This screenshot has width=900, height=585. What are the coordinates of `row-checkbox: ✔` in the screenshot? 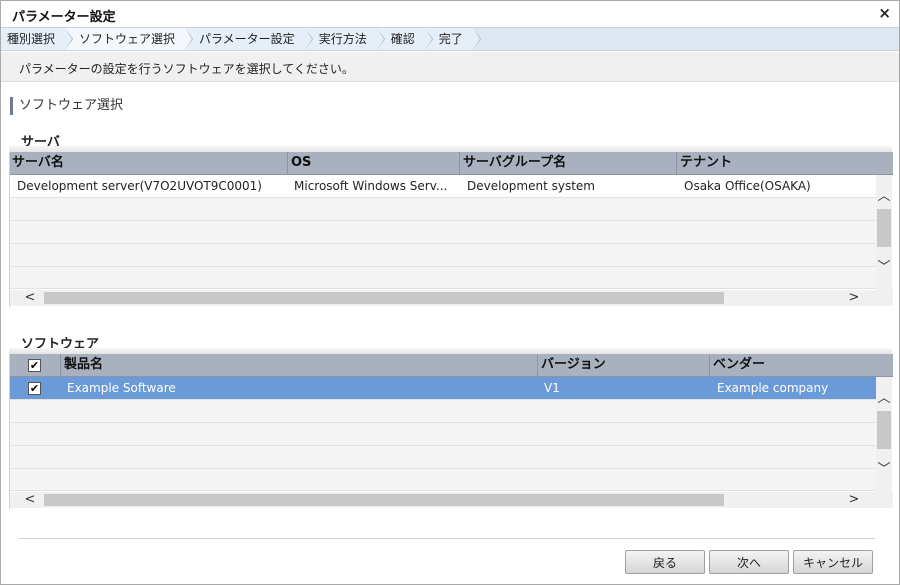 It's located at (34, 388).